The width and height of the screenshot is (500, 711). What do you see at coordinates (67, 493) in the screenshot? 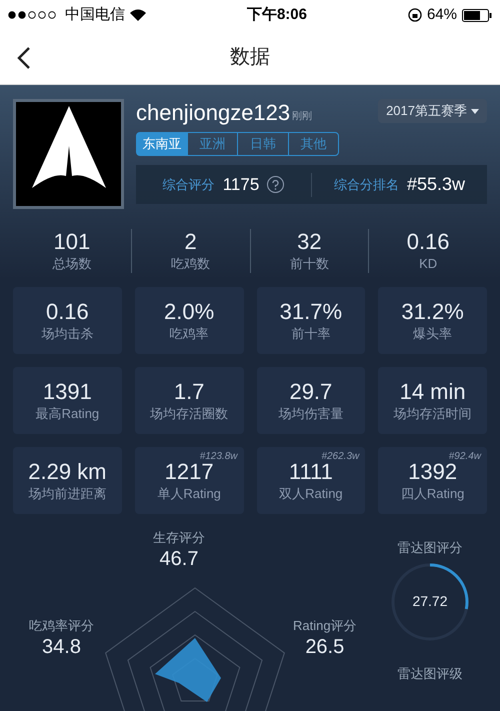
I see `stat-label: 场均前进距离` at bounding box center [67, 493].